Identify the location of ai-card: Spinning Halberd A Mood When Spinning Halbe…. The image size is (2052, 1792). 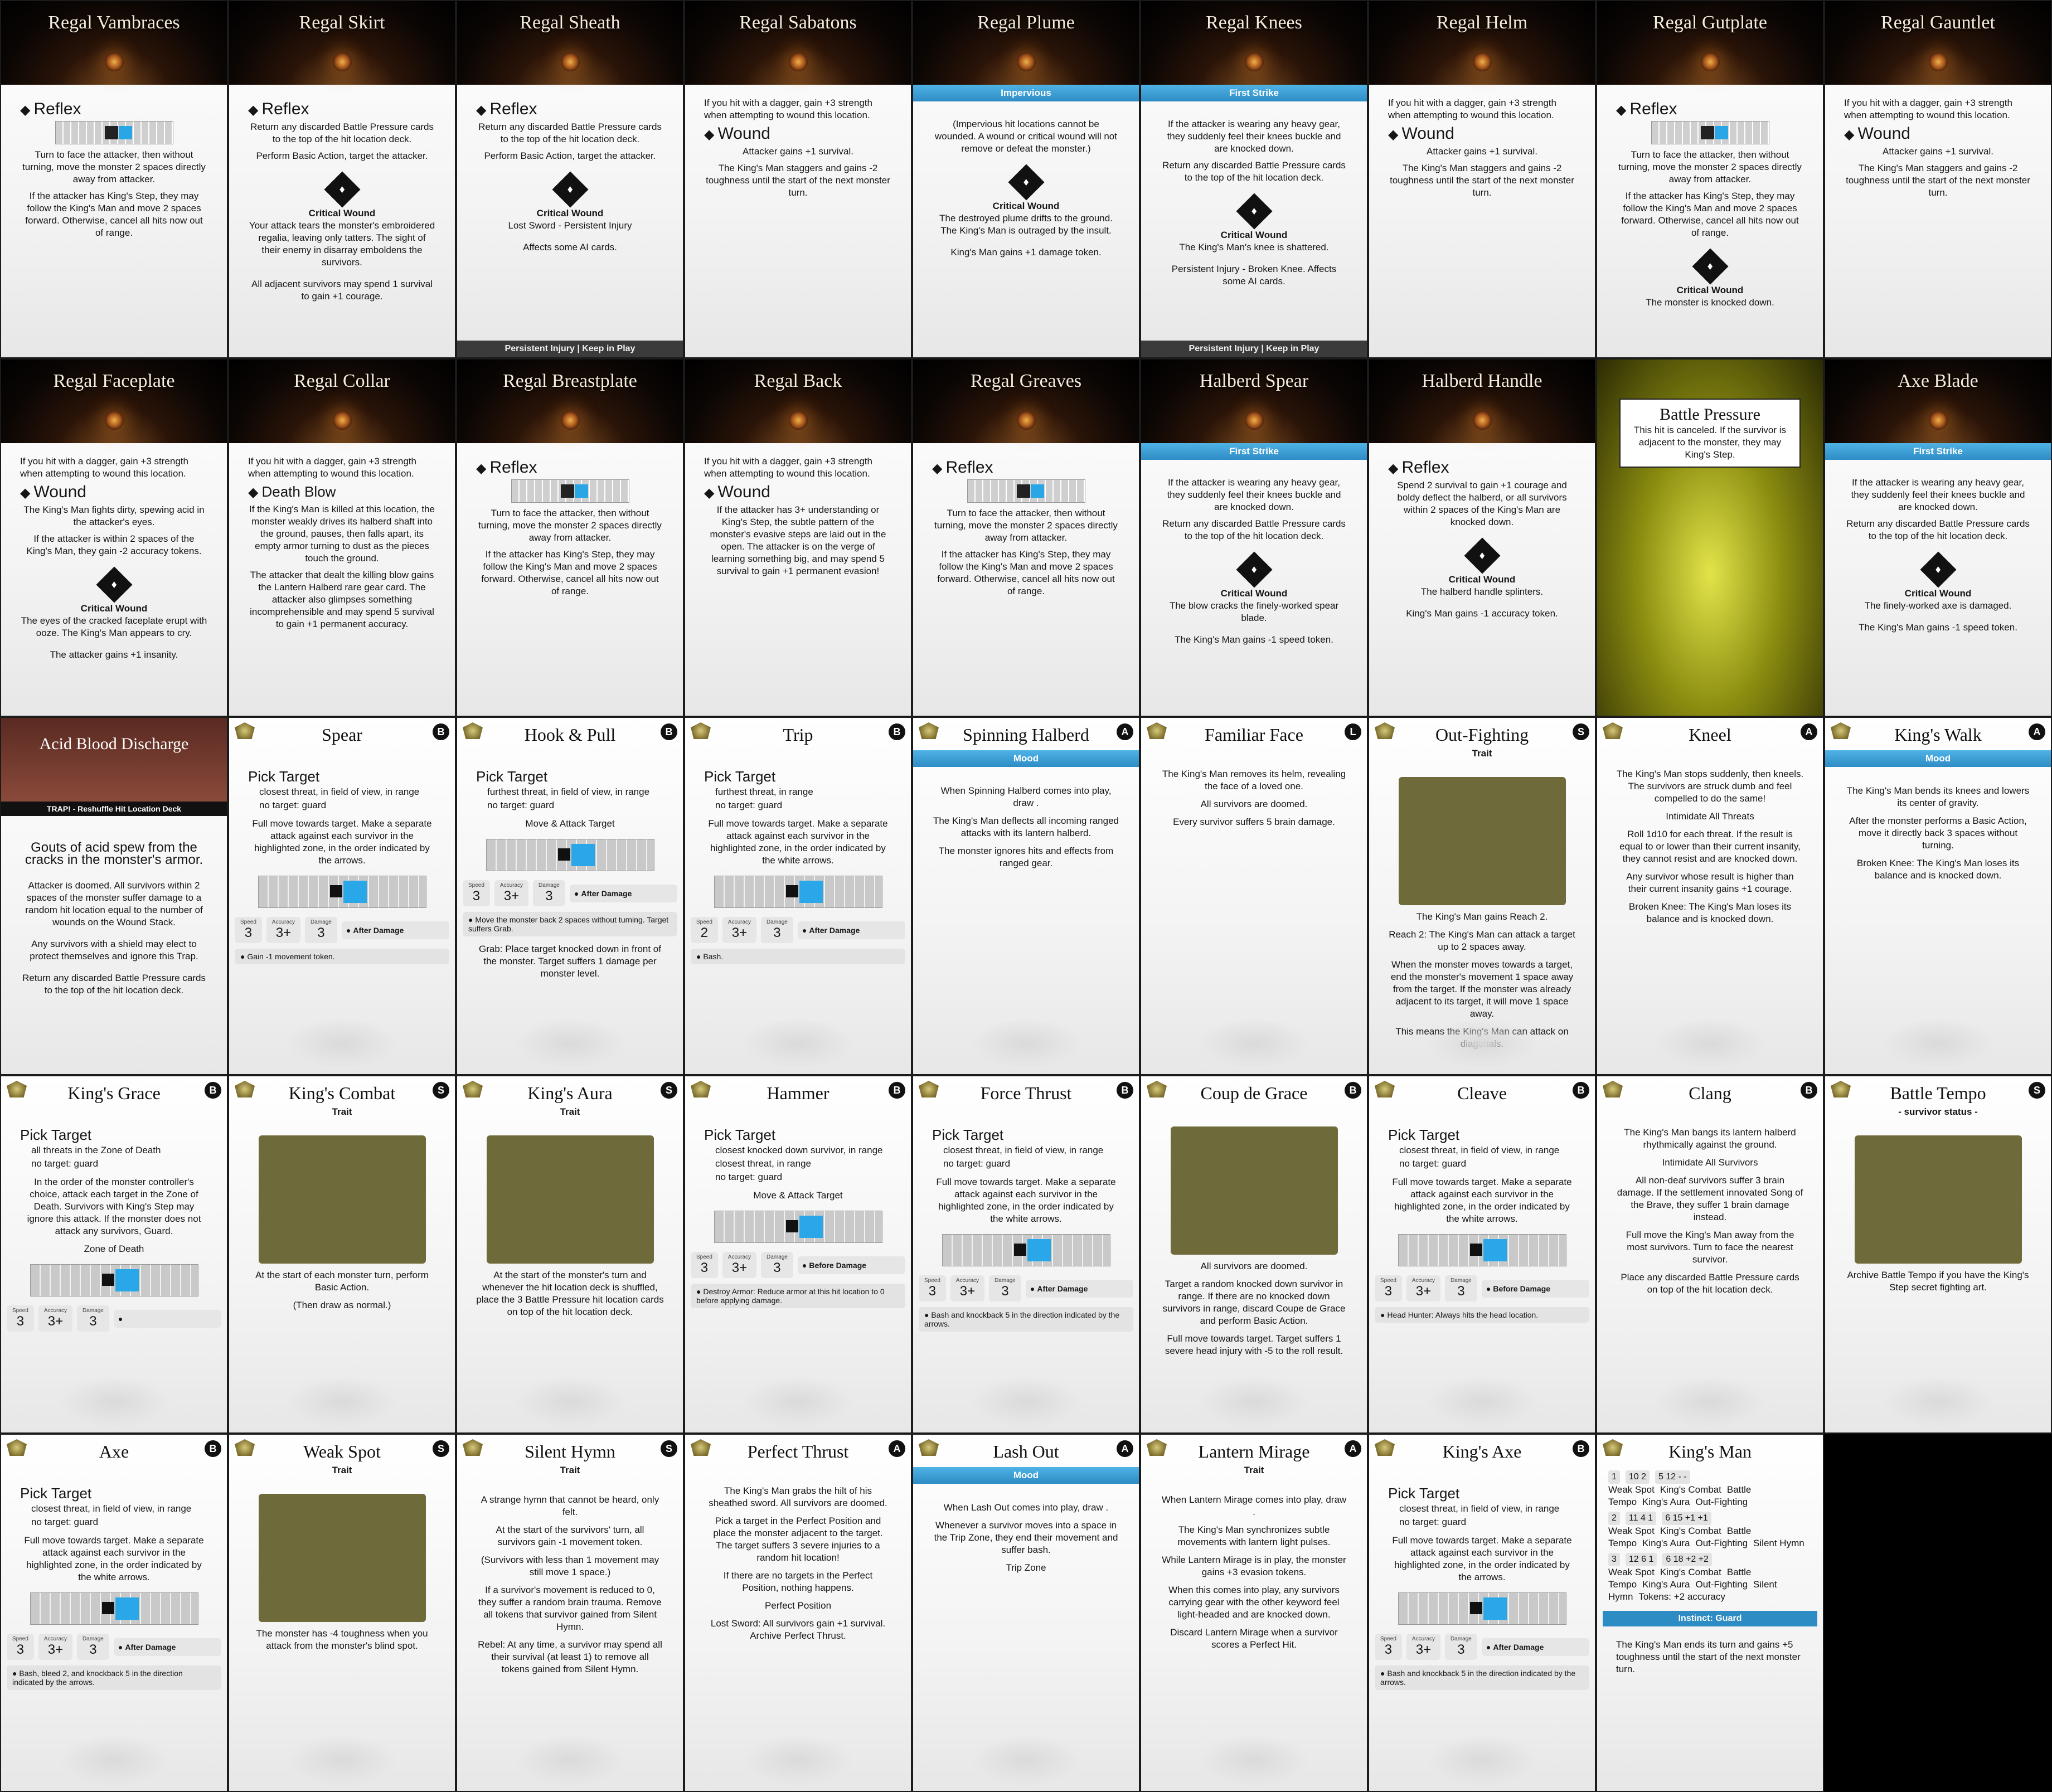
(1026, 896).